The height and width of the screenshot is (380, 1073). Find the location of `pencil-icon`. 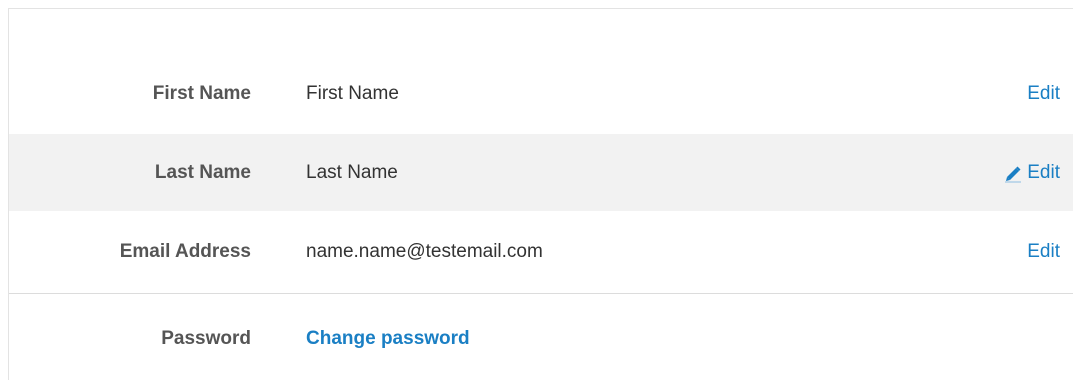

pencil-icon is located at coordinates (1013, 174).